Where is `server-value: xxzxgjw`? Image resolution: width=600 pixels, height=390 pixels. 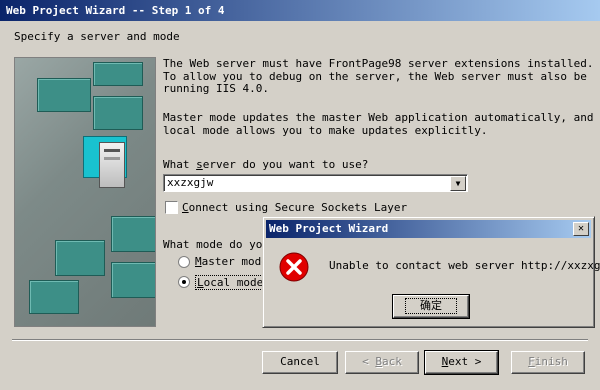
server-value: xxzxgjw is located at coordinates (190, 182).